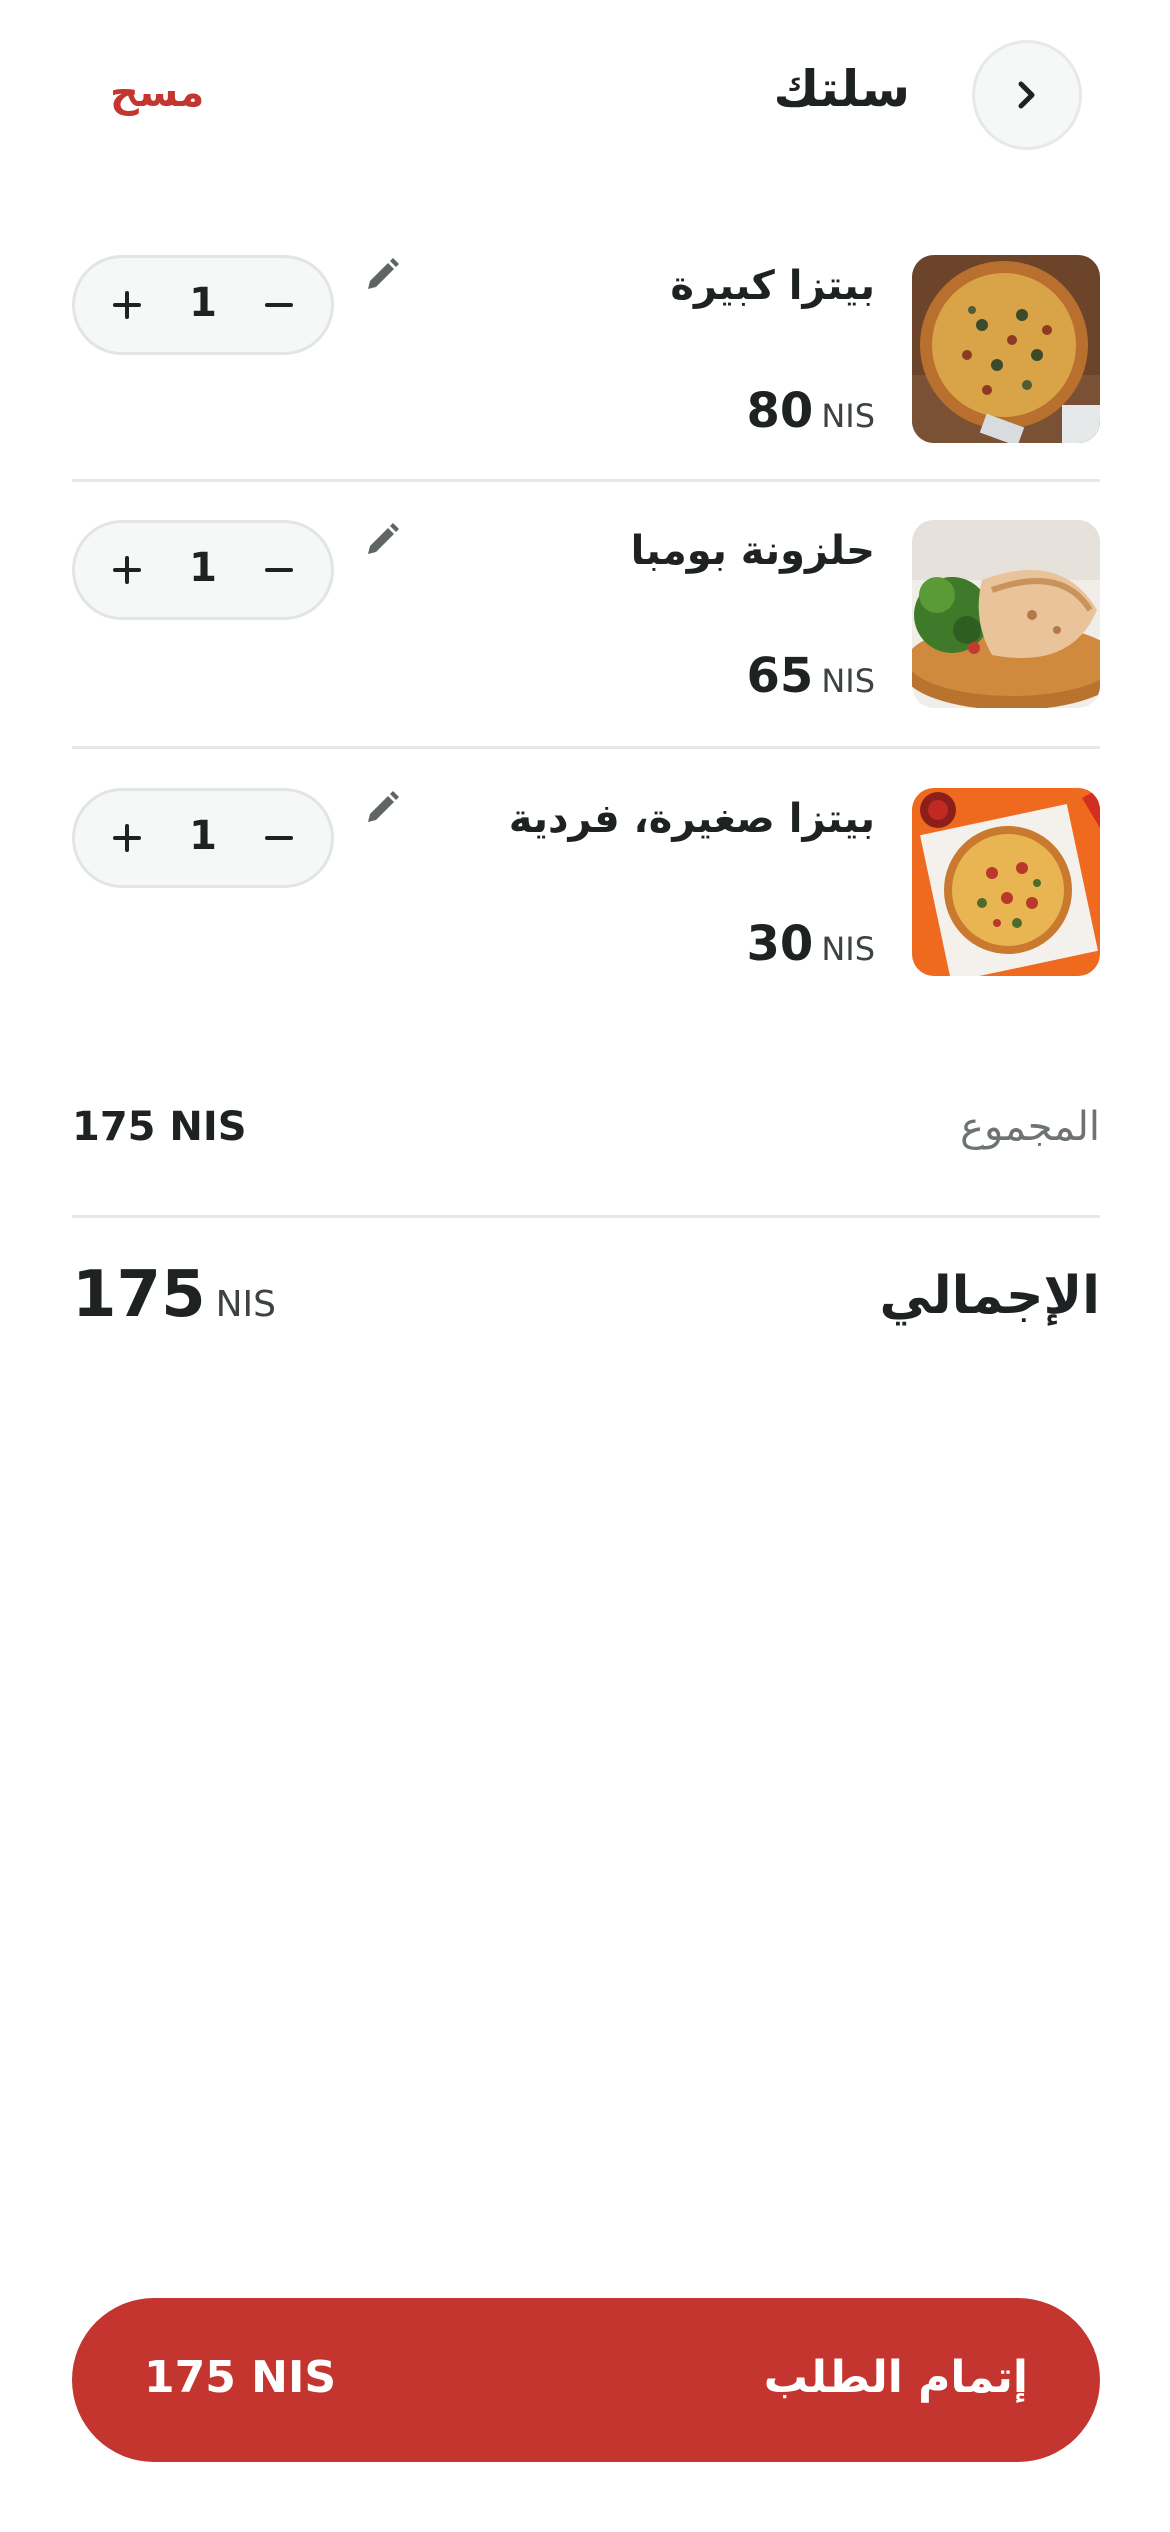  I want to click on item-name: حلزونة بومبا, so click(752, 551).